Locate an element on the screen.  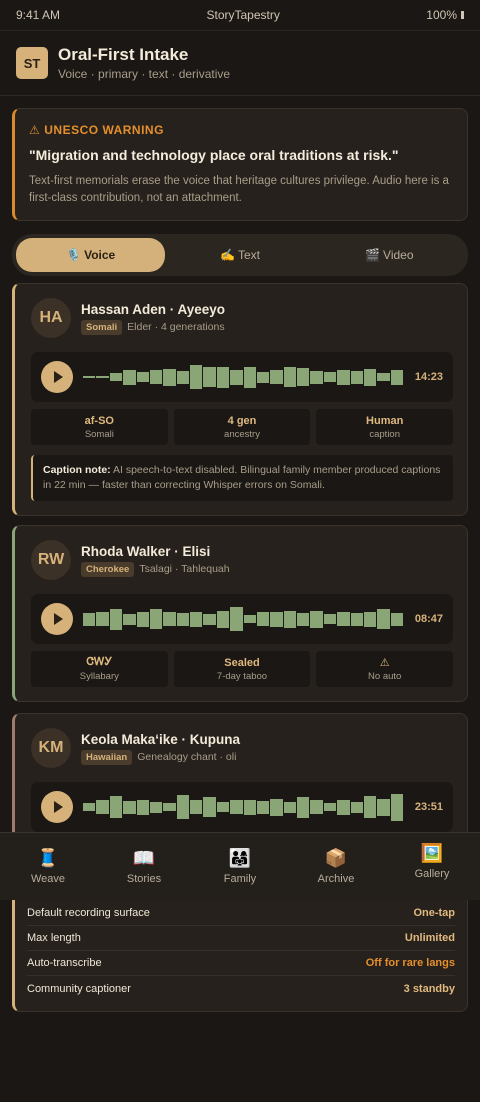
audio-player: 08:47 is located at coordinates (242, 619).